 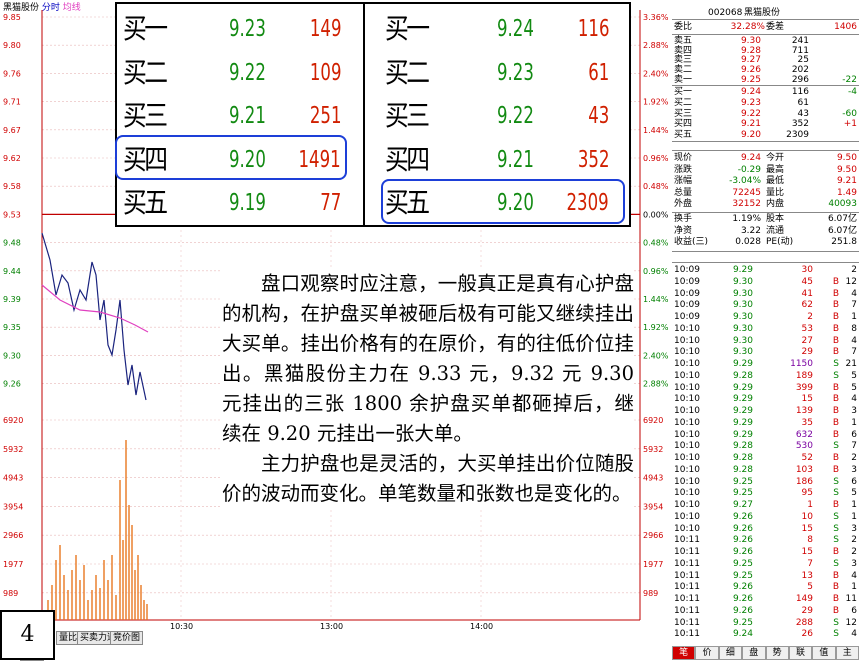 I want to click on ask-row: 卖二 9.26 202, so click(x=765, y=70).